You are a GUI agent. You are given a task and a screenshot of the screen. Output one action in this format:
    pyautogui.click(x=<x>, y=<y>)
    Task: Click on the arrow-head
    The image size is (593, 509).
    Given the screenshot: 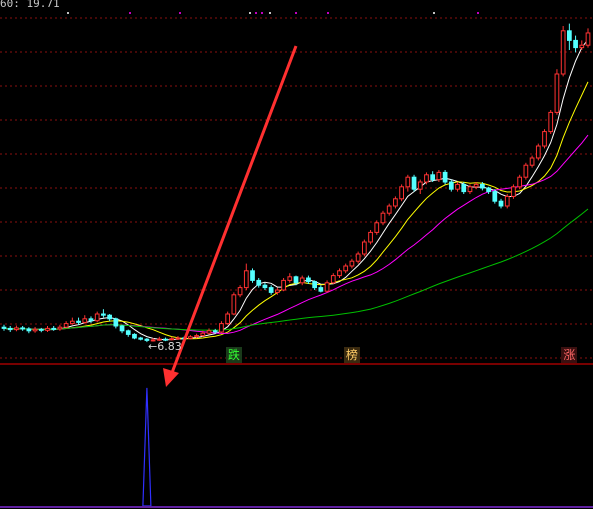 What is the action you would take?
    pyautogui.click(x=171, y=377)
    